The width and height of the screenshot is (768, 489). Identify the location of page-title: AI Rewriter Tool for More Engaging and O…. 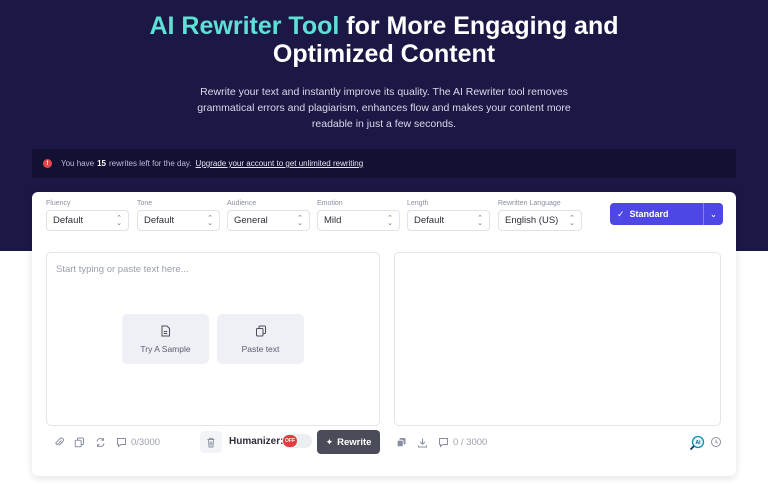
(384, 40).